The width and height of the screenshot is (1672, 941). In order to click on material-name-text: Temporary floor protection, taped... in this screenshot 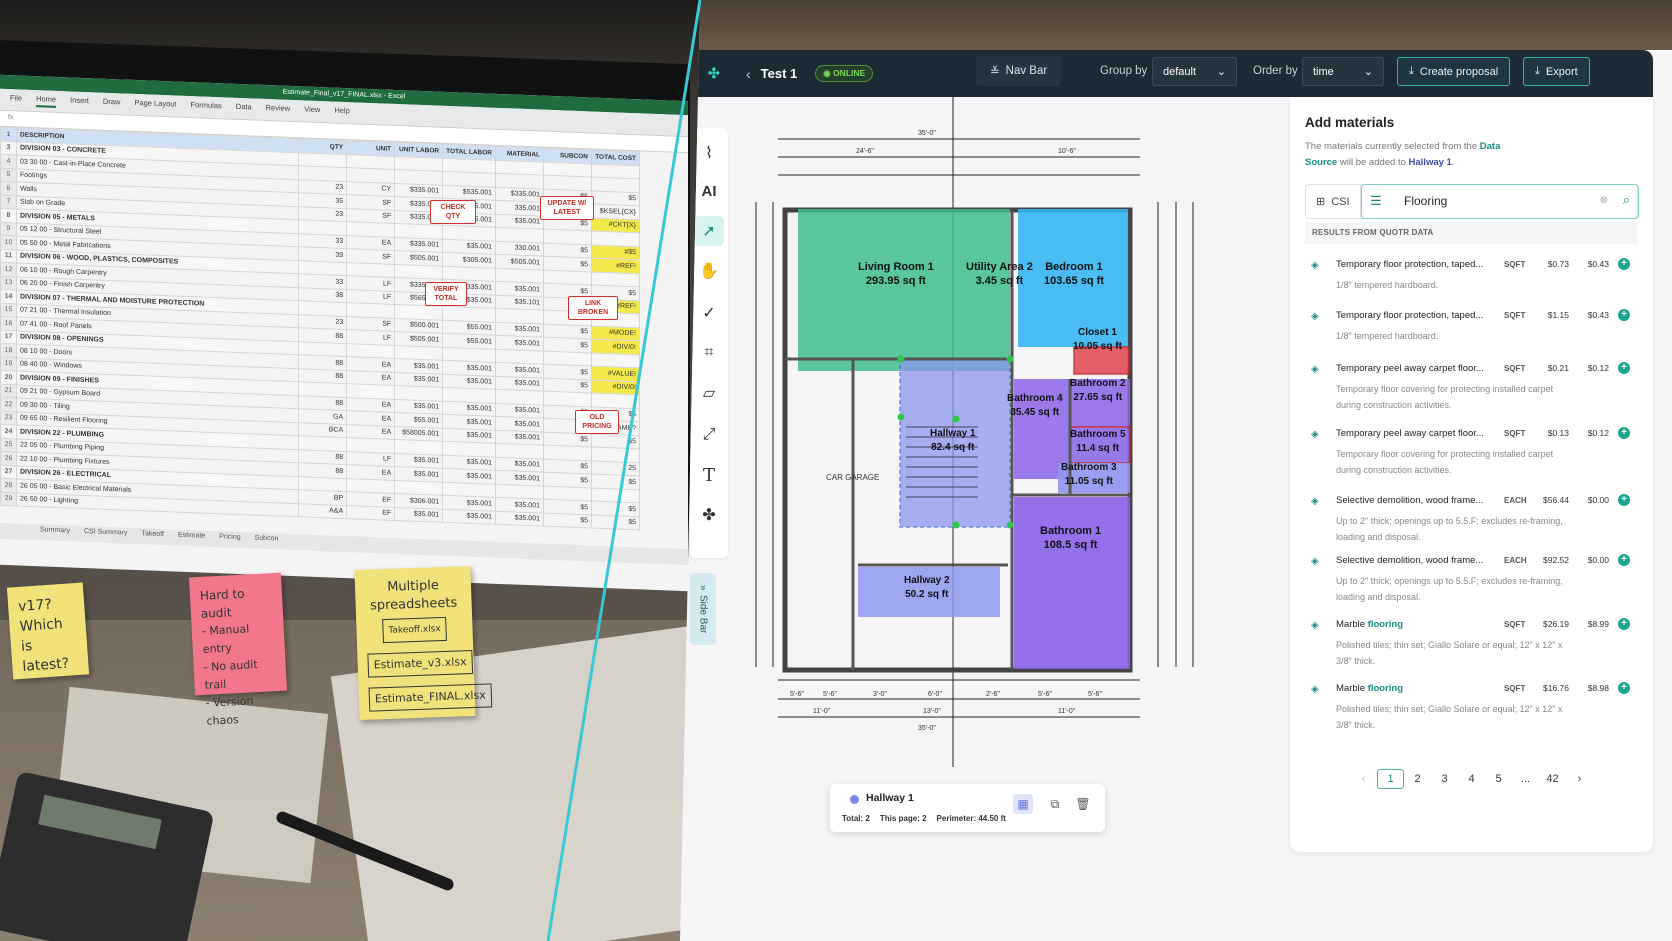, I will do `click(1410, 315)`.